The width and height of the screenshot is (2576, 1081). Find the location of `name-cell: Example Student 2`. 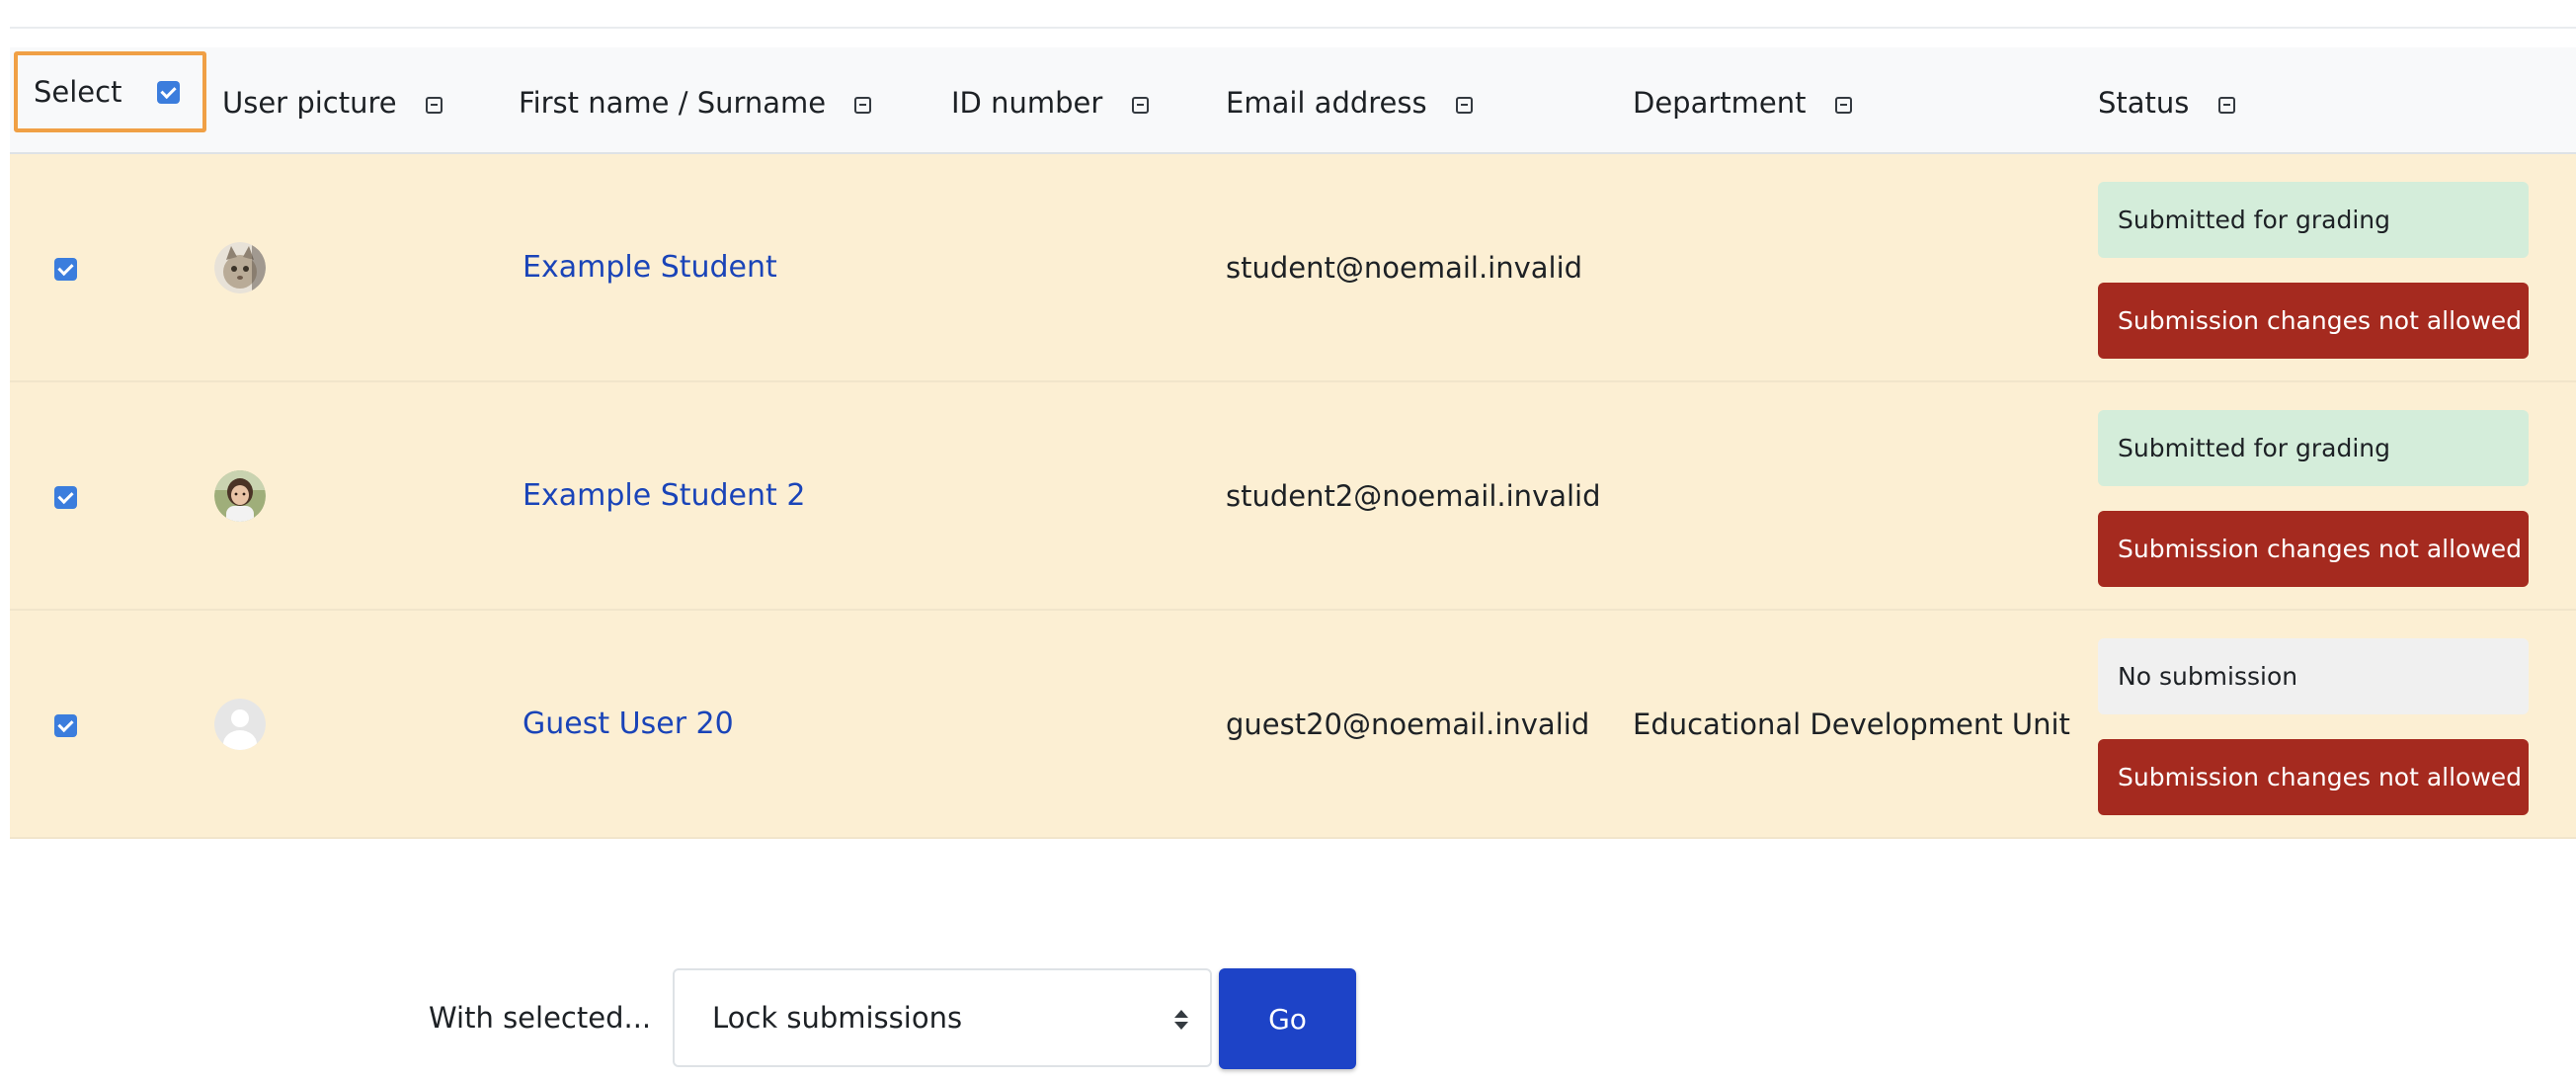

name-cell: Example Student 2 is located at coordinates (735, 495).